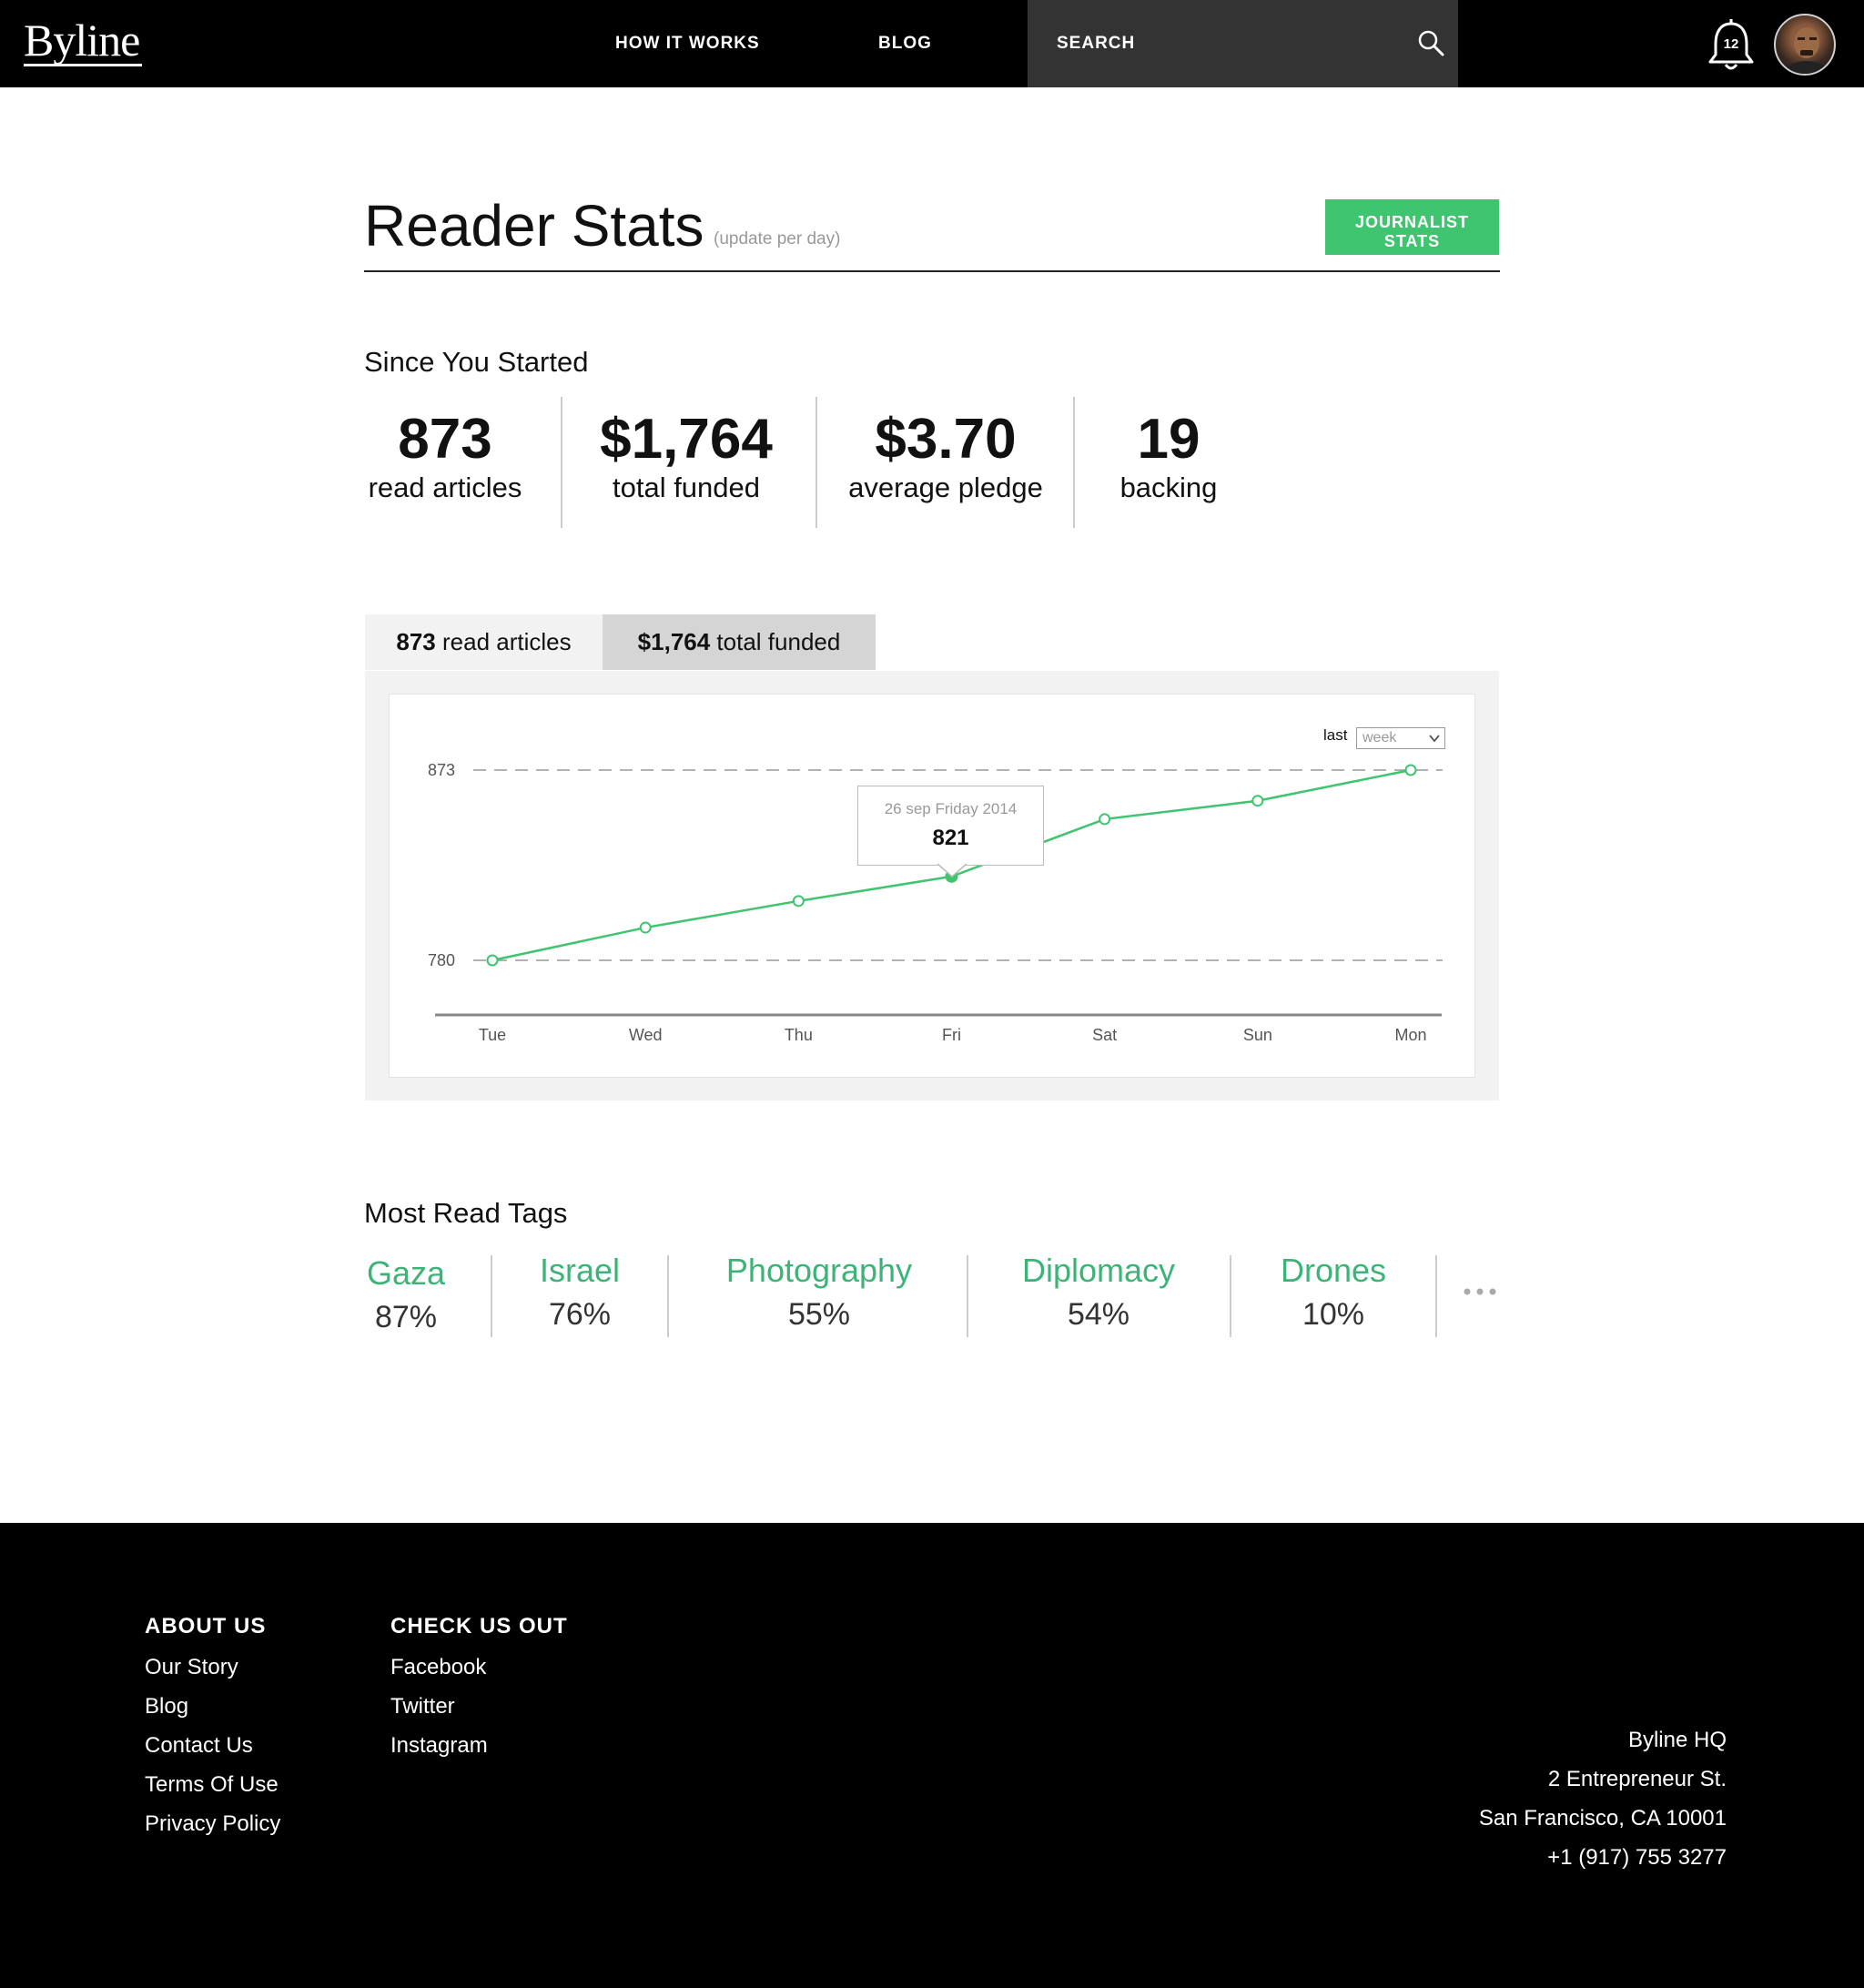 This screenshot has width=1864, height=1988. What do you see at coordinates (819, 1314) in the screenshot?
I see `tag-percent: 55%` at bounding box center [819, 1314].